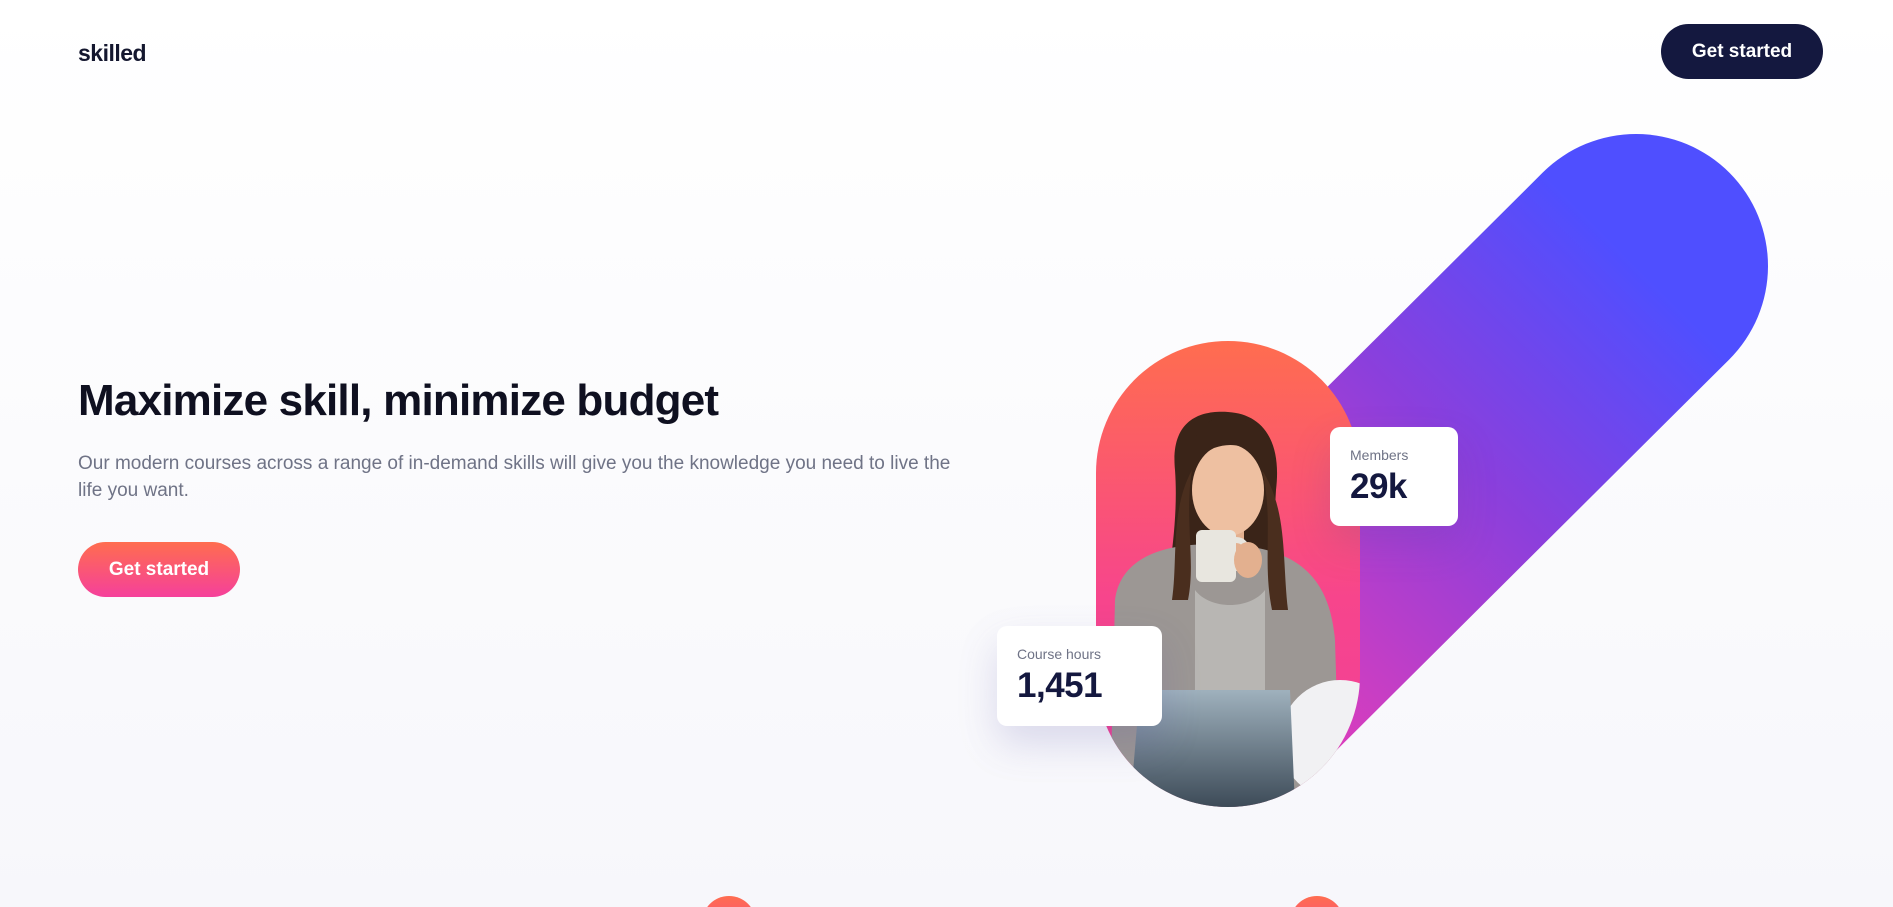 The image size is (1893, 907). Describe the element at coordinates (112, 53) in the screenshot. I see `brand-logo: skilled` at that location.